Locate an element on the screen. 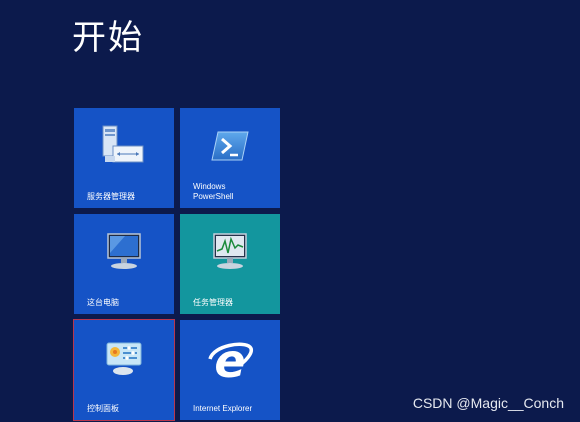 The image size is (580, 422). tile-control-panel: 控制面板 is located at coordinates (124, 370).